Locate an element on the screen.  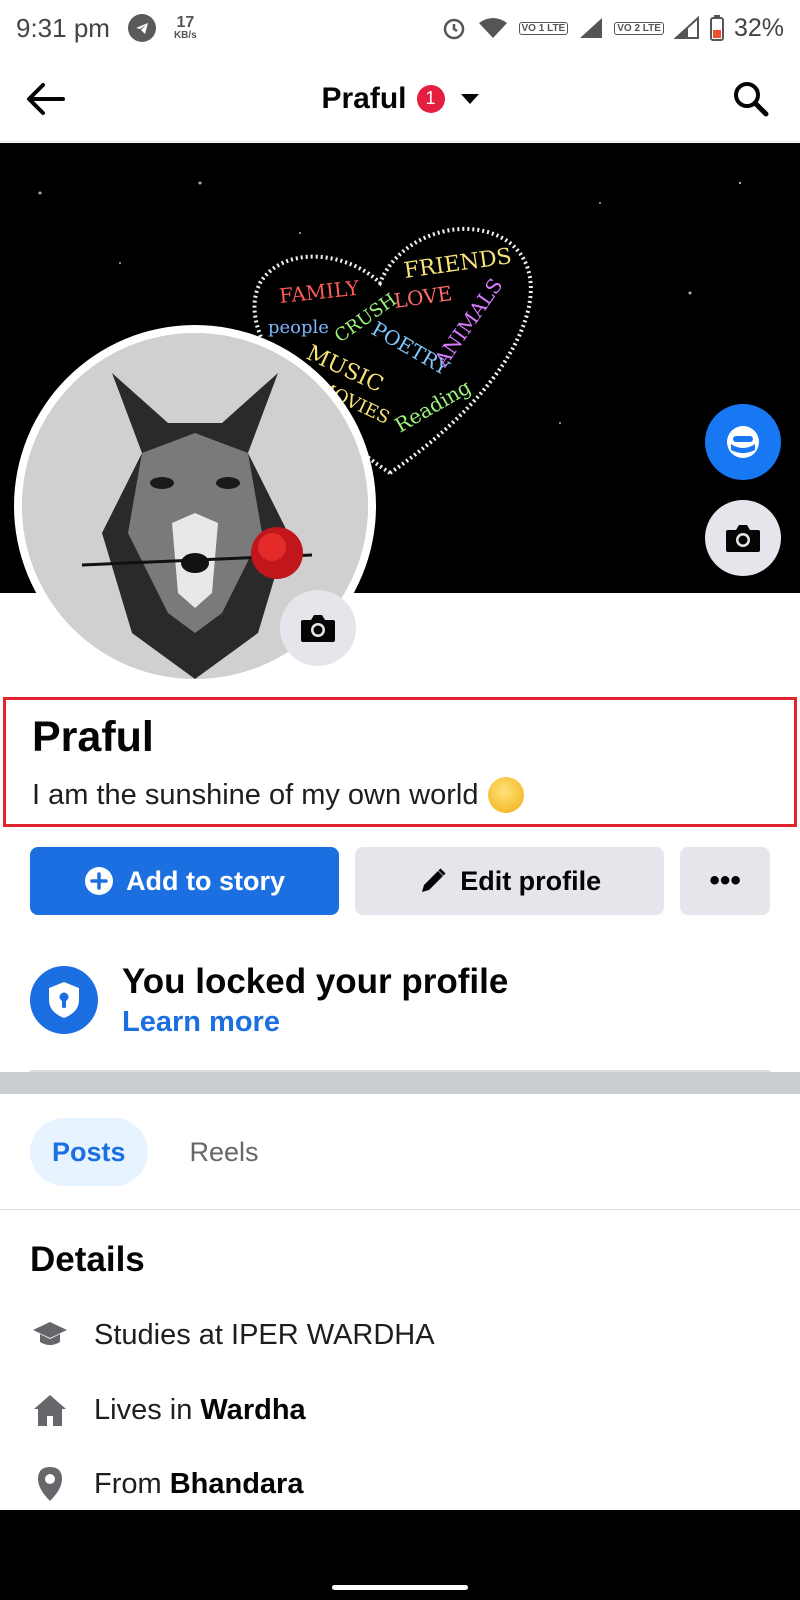
profile-picture-camera-button is located at coordinates (318, 628).